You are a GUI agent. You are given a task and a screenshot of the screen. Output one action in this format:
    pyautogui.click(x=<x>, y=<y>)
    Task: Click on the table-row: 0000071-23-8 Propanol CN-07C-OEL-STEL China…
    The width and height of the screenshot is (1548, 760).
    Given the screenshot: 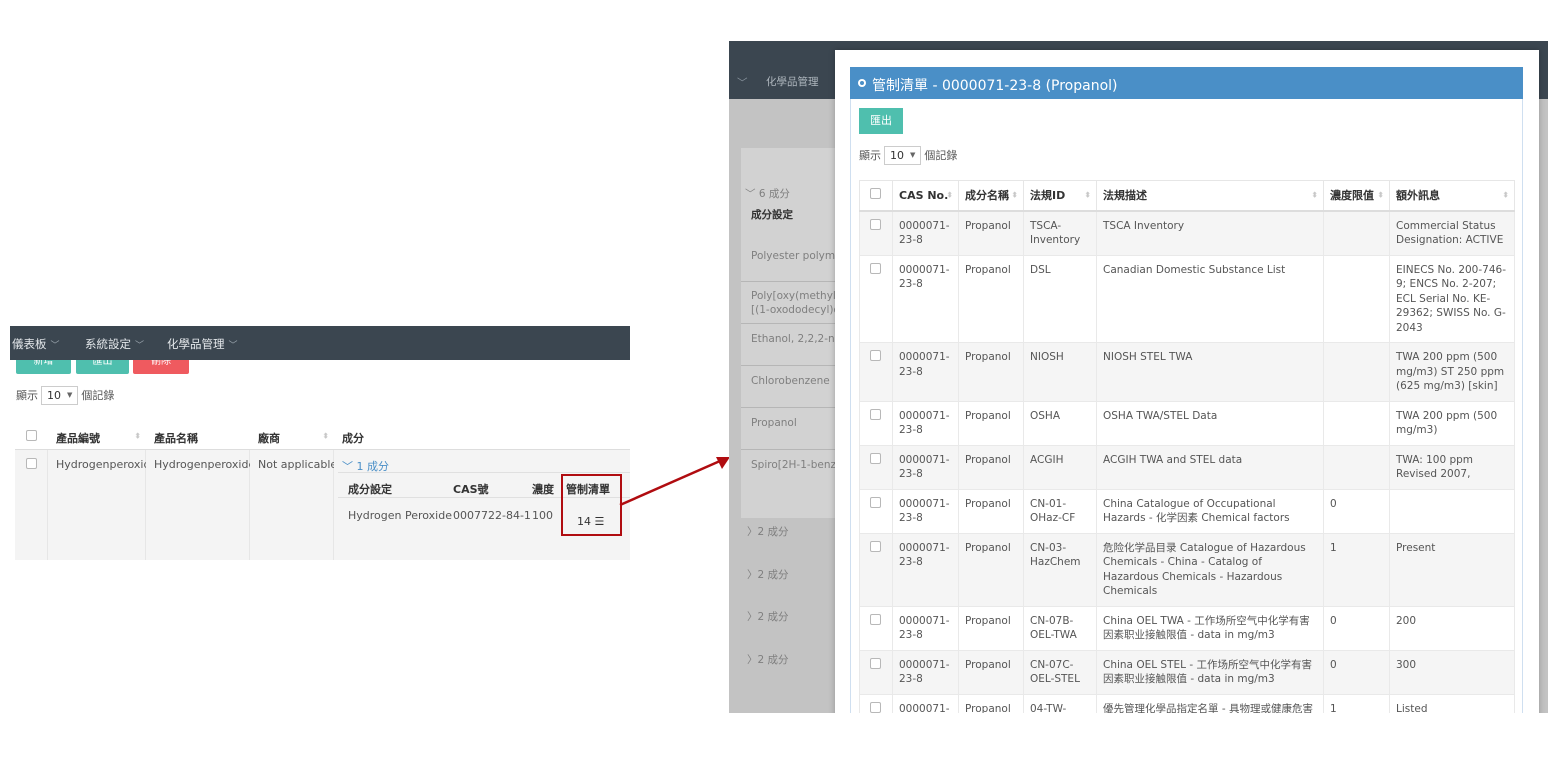 What is the action you would take?
    pyautogui.click(x=1187, y=672)
    